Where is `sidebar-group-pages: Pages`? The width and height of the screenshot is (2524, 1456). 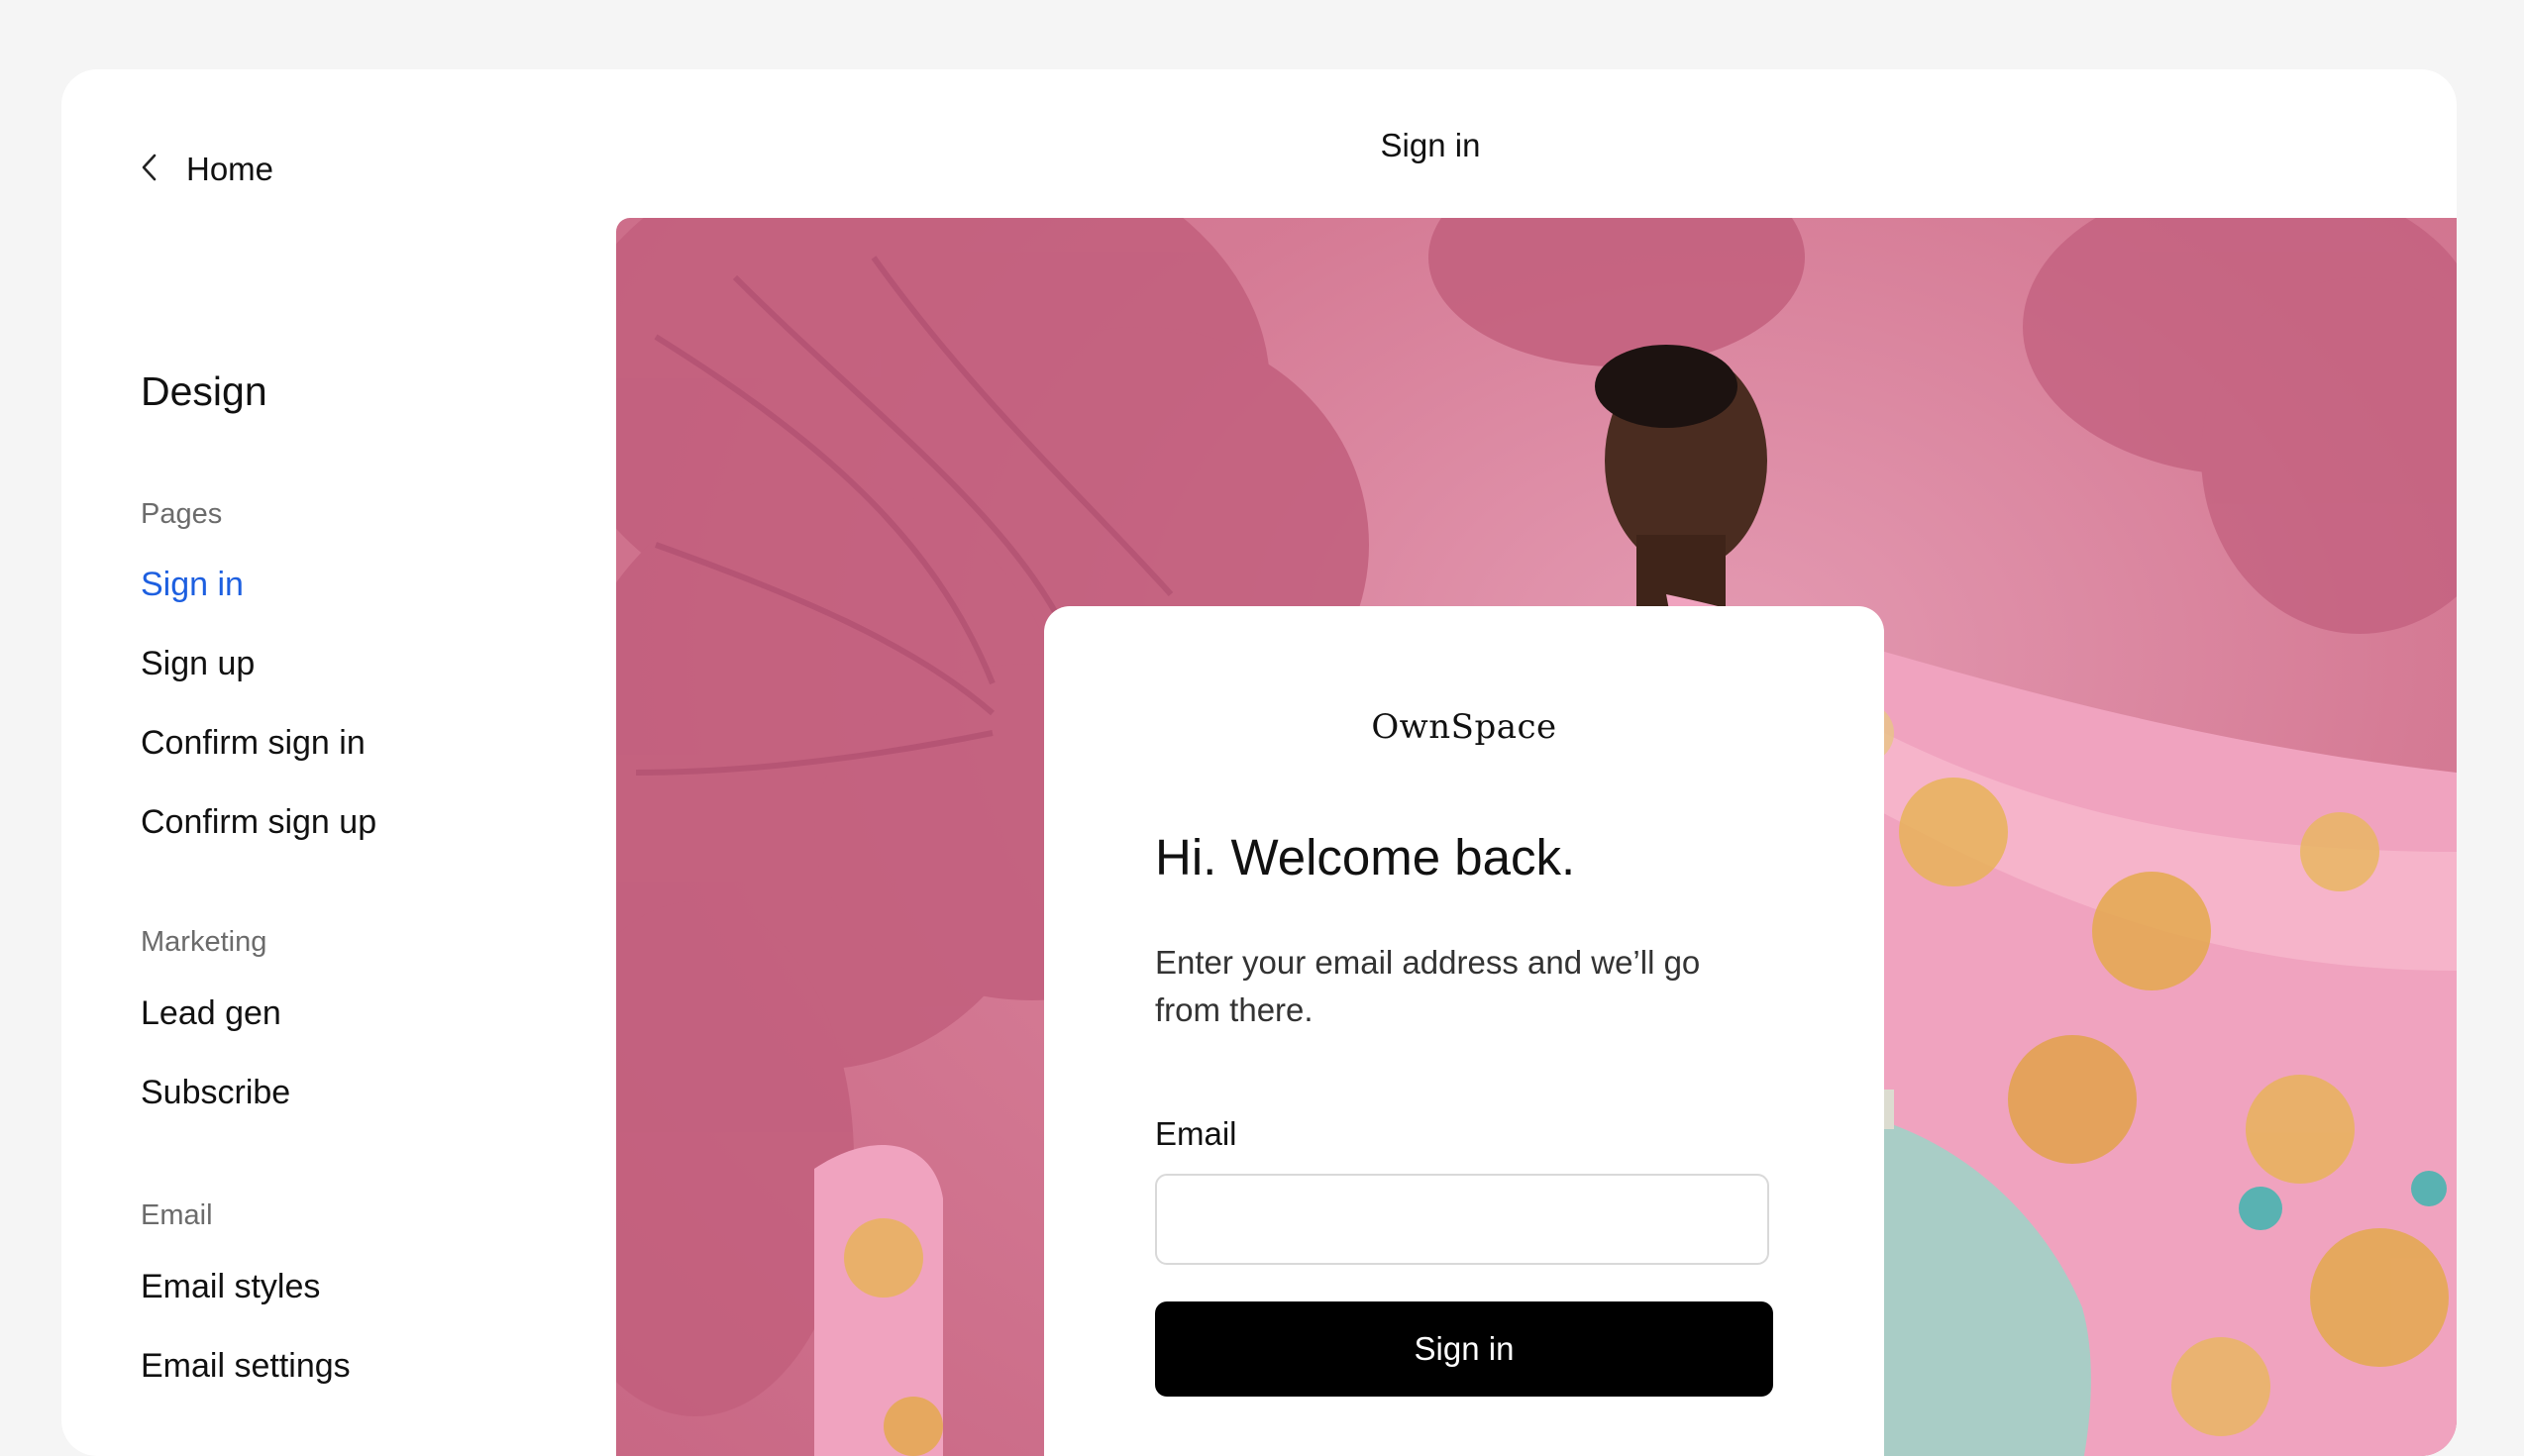 sidebar-group-pages: Pages is located at coordinates (182, 514).